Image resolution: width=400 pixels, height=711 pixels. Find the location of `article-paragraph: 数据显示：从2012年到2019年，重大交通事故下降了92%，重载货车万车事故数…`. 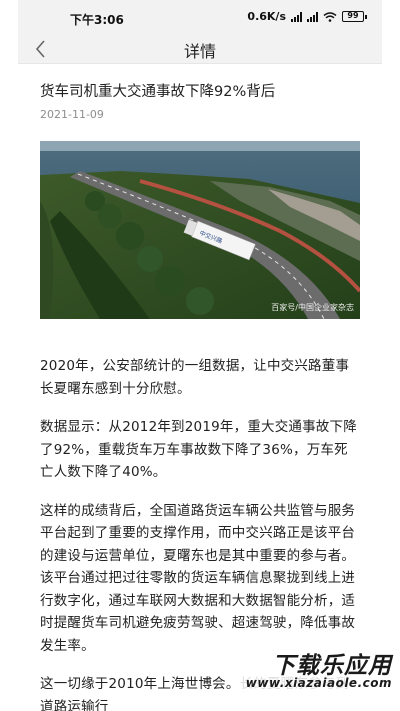

article-paragraph: 数据显示：从2012年到2019年，重大交通事故下降了92%，重载货车万车事故数… is located at coordinates (198, 449).